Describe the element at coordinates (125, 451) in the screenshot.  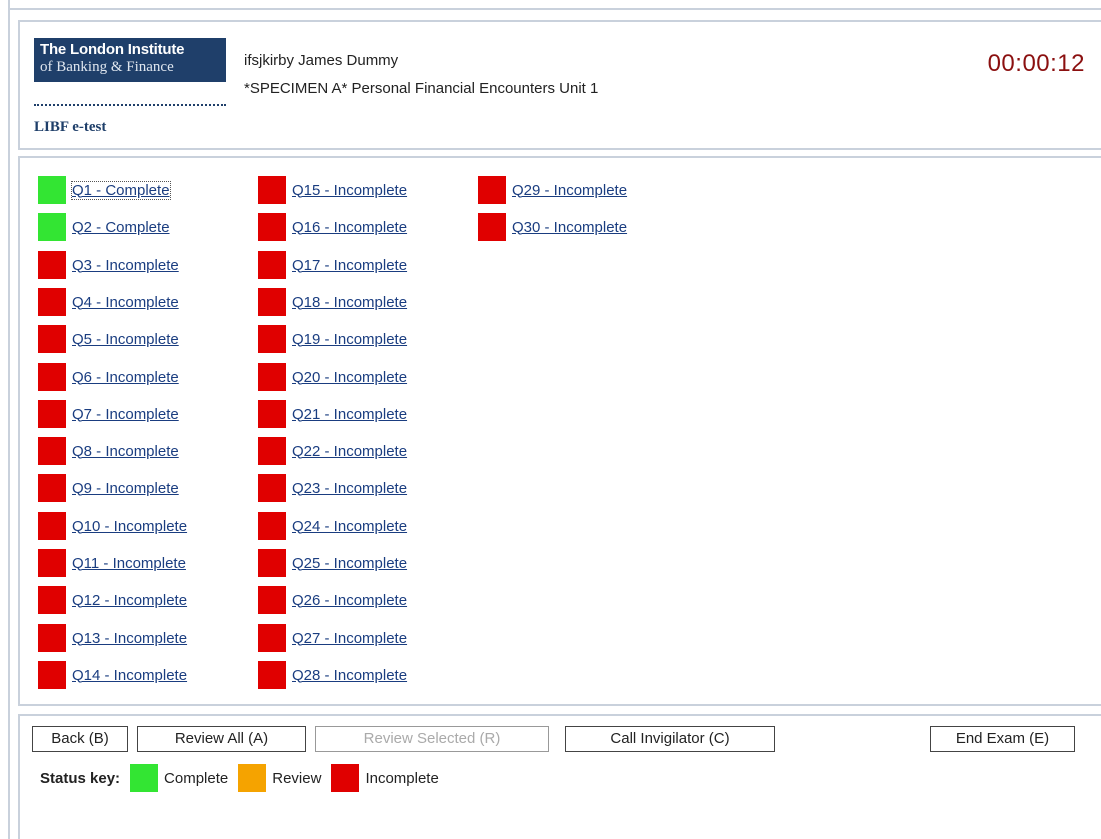
I see `question-link: Q8 - Incomplete` at that location.